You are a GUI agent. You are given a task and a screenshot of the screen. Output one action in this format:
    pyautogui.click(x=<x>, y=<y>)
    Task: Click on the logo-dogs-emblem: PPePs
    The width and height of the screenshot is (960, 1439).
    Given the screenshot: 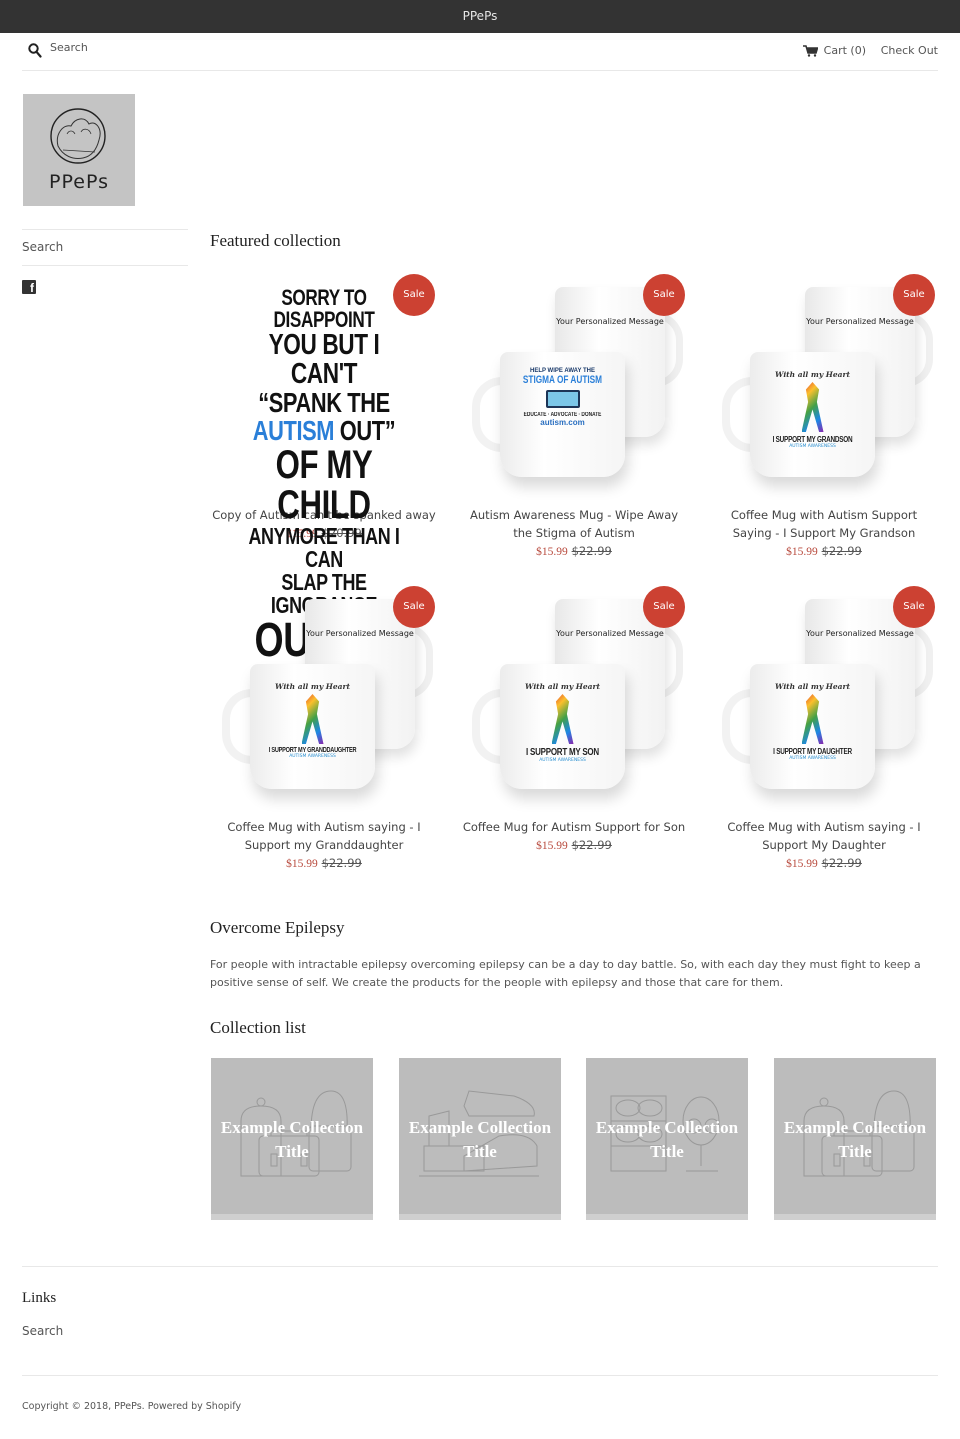 What is the action you would take?
    pyautogui.click(x=79, y=150)
    